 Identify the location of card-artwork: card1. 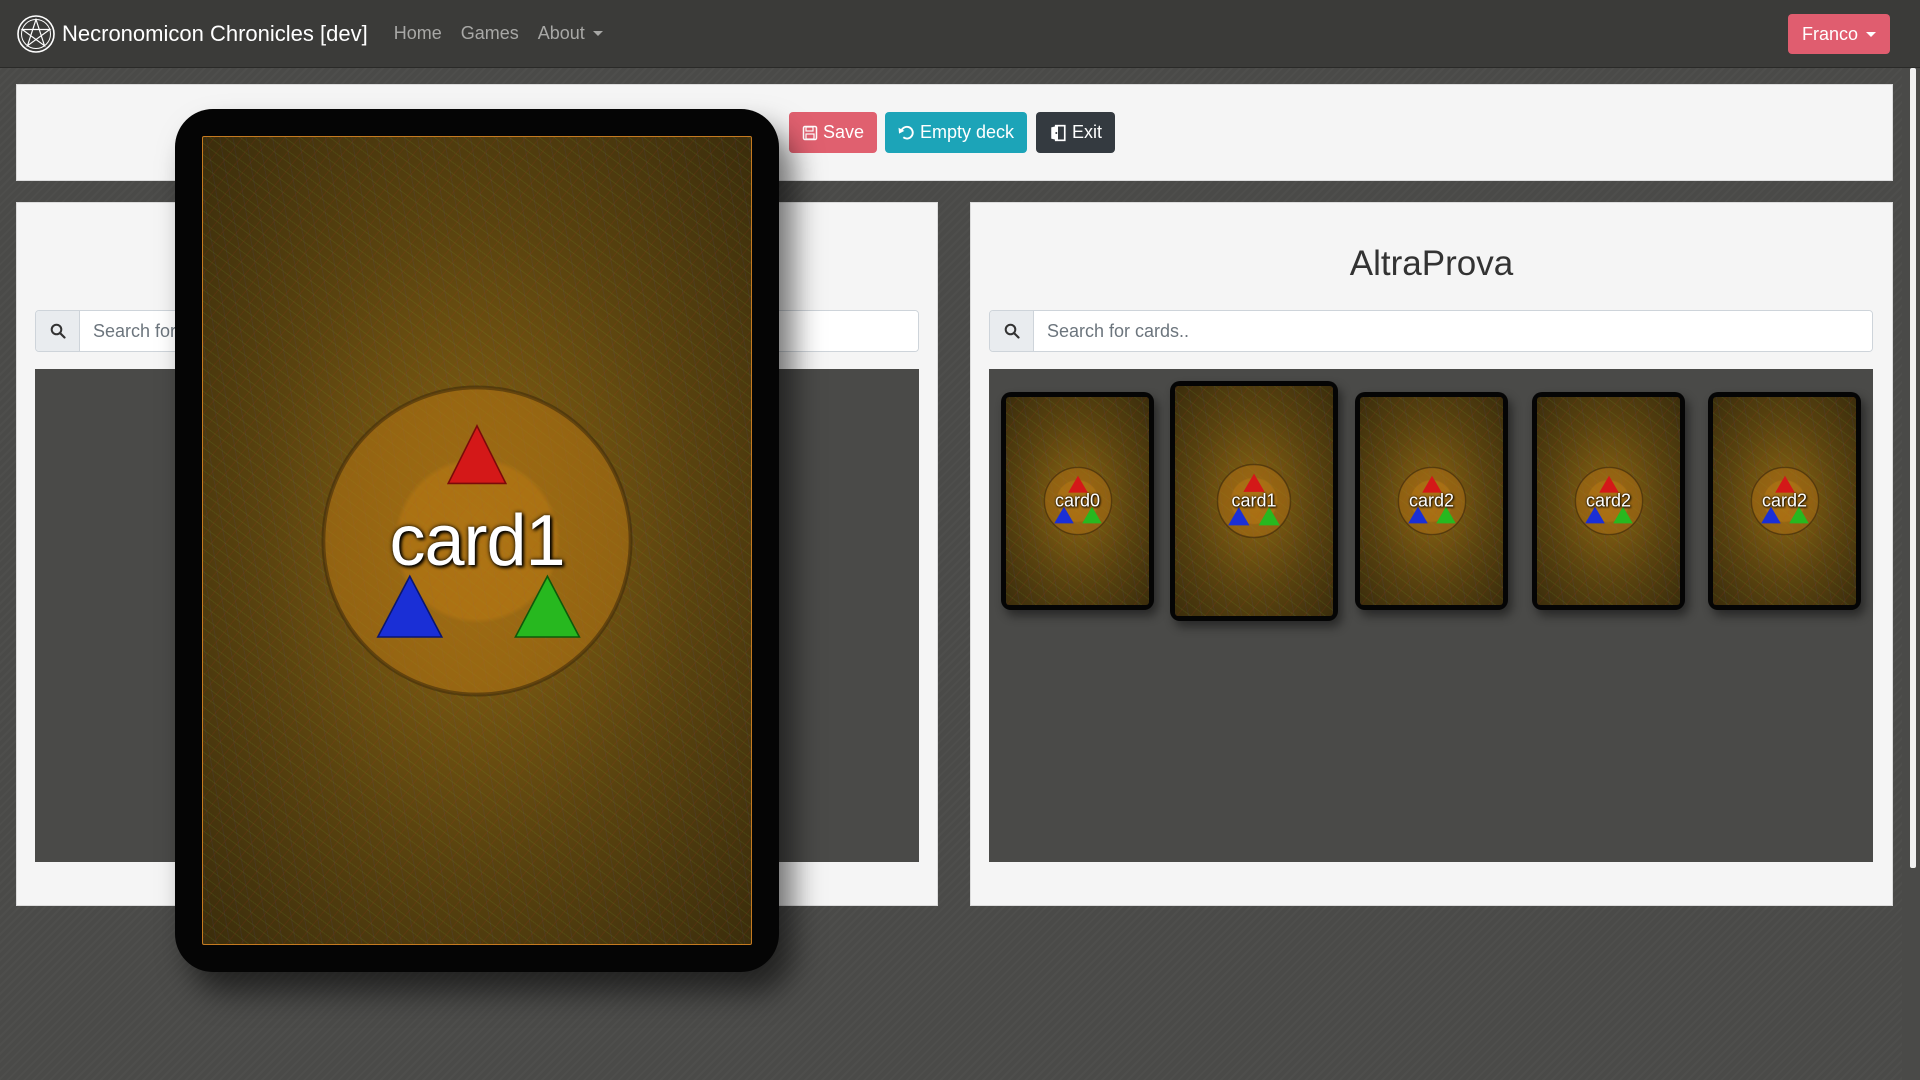
(1254, 501).